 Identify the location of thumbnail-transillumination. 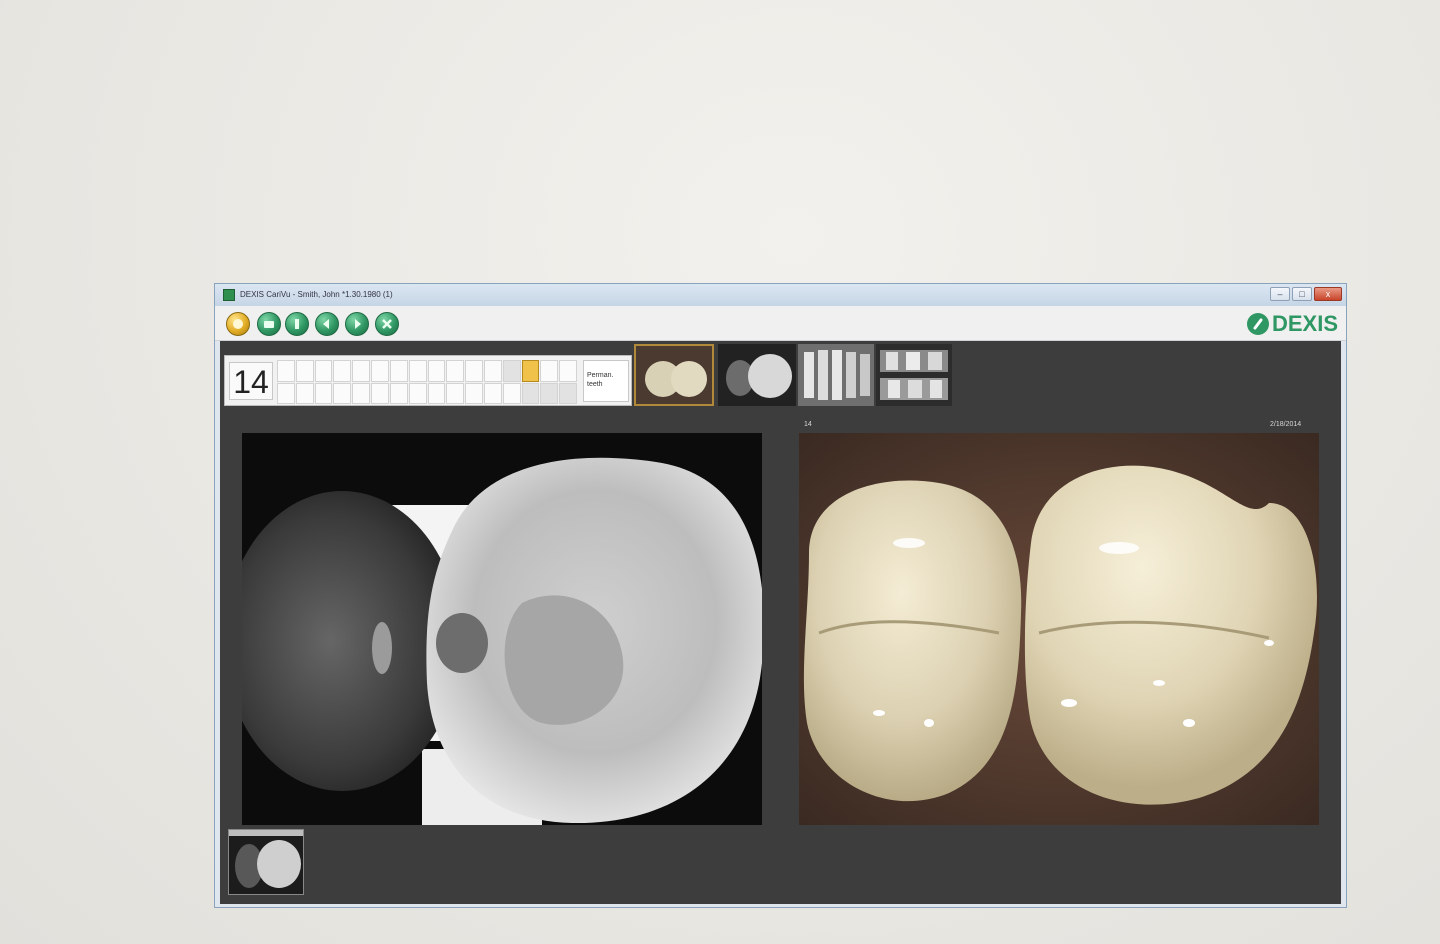
(757, 375).